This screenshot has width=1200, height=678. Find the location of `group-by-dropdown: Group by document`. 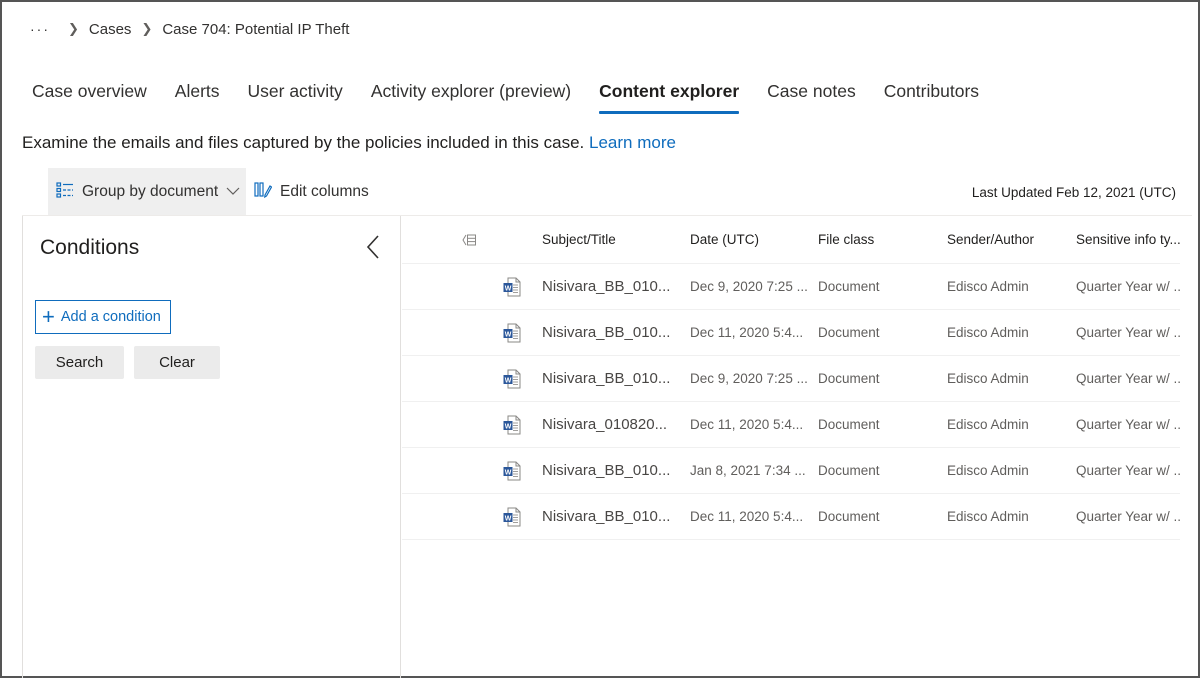

group-by-dropdown: Group by document is located at coordinates (147, 192).